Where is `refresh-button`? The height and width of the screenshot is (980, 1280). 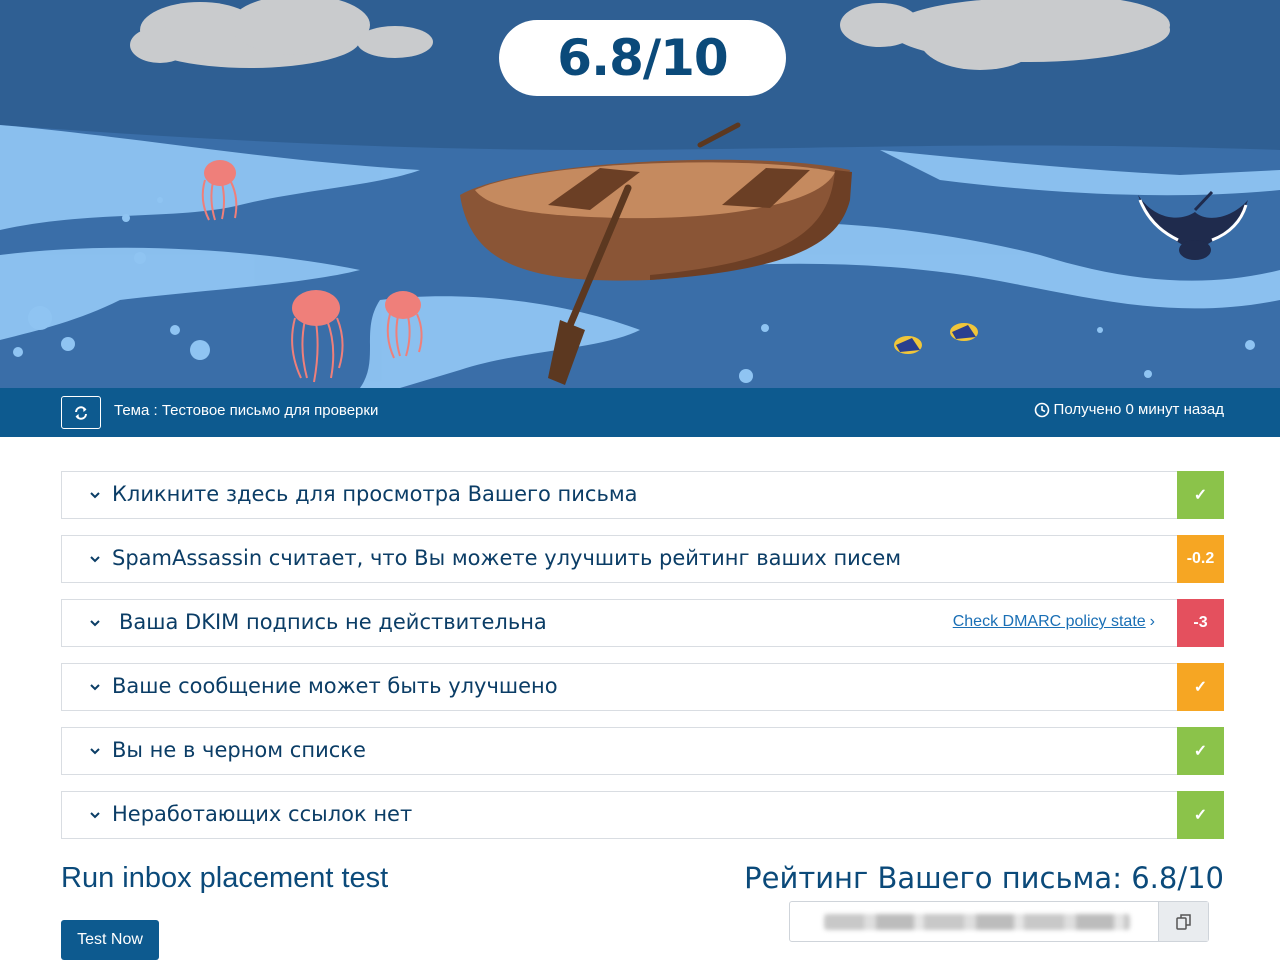
refresh-button is located at coordinates (81, 412).